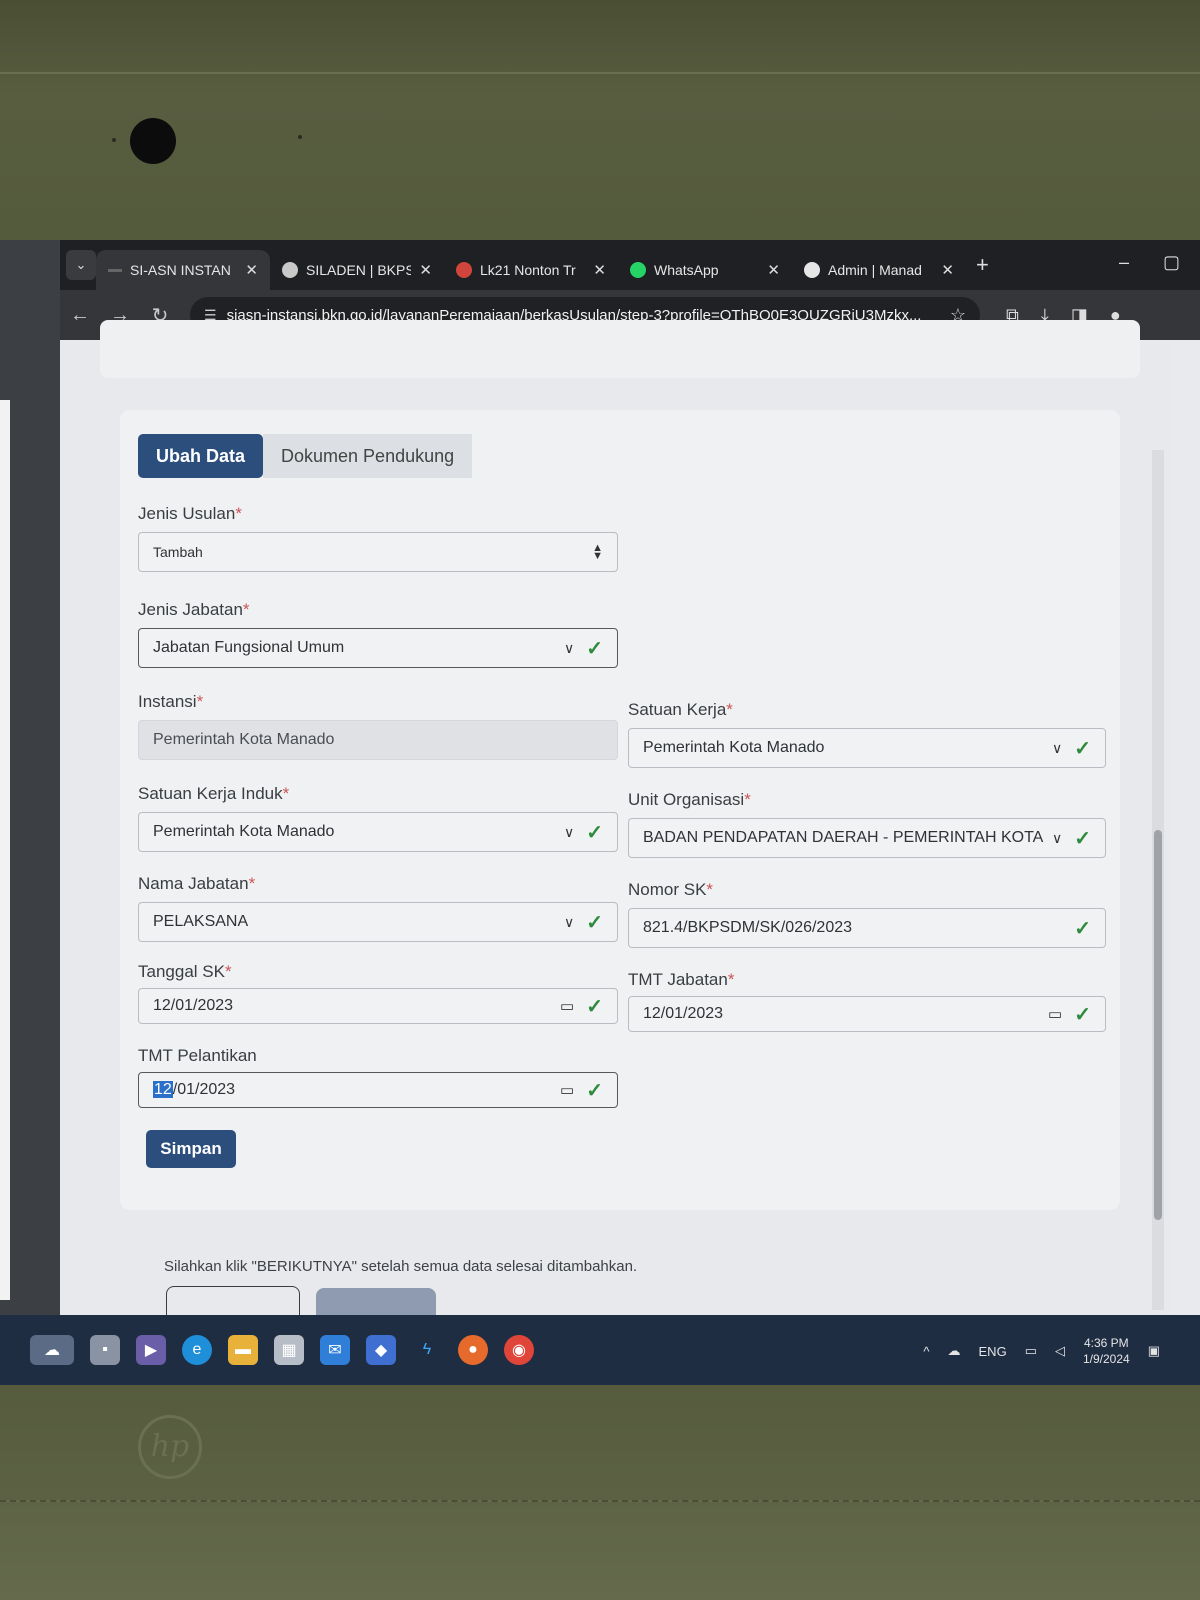 The height and width of the screenshot is (1600, 1200). I want to click on lk21-favicon-icon, so click(464, 270).